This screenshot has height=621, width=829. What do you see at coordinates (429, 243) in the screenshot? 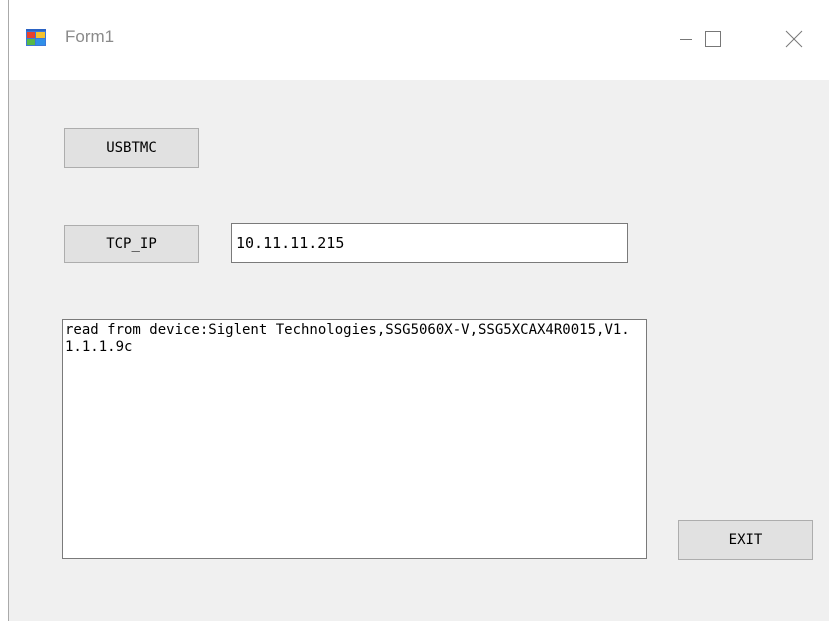
I see `ip-address-input` at bounding box center [429, 243].